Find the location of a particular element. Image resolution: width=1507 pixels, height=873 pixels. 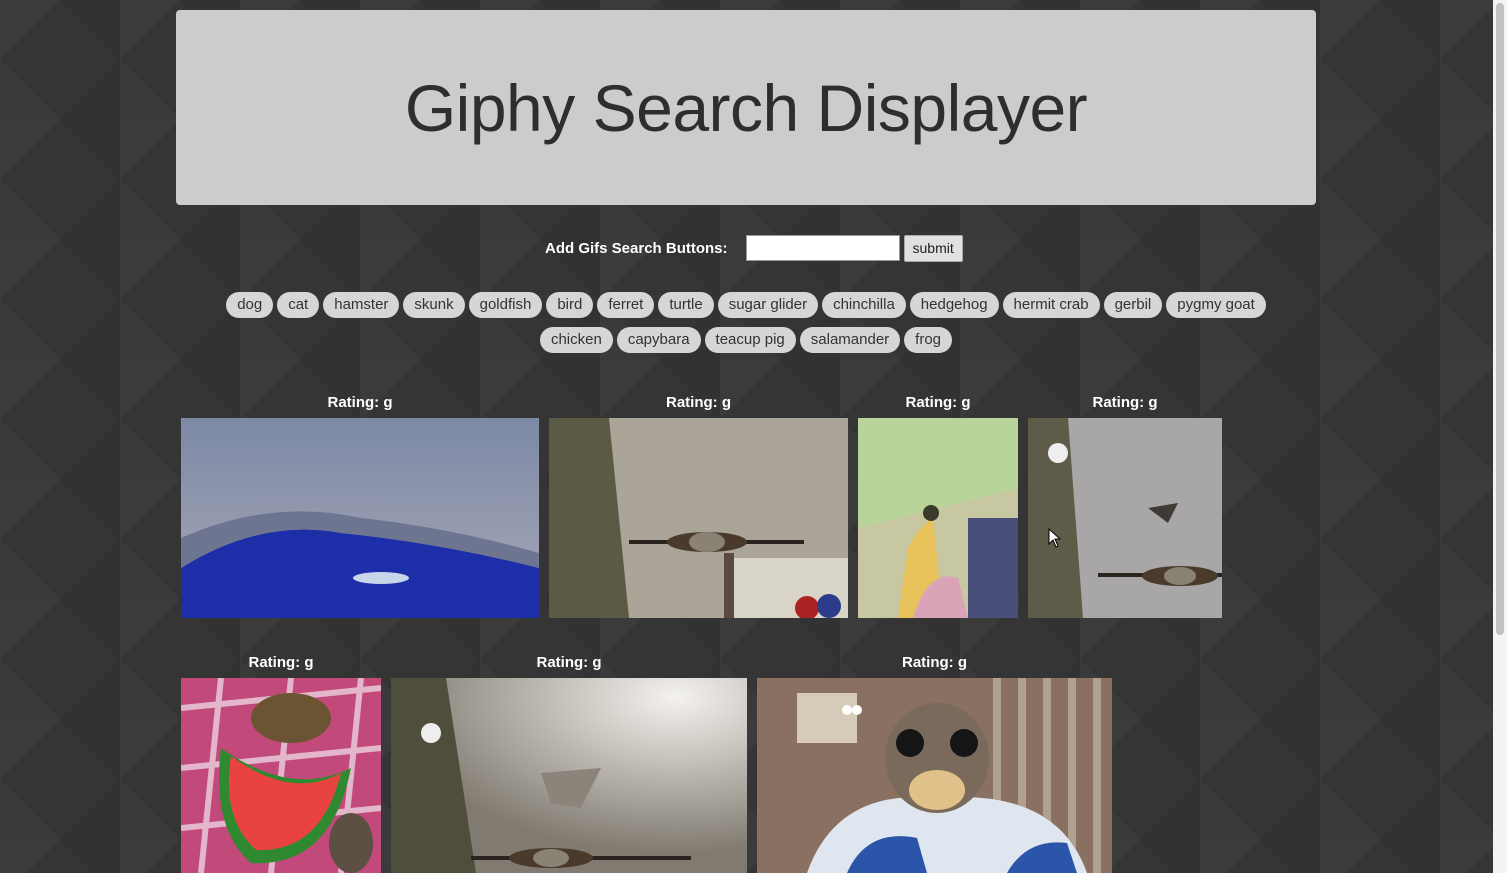

search-button-frog: frog is located at coordinates (928, 340).